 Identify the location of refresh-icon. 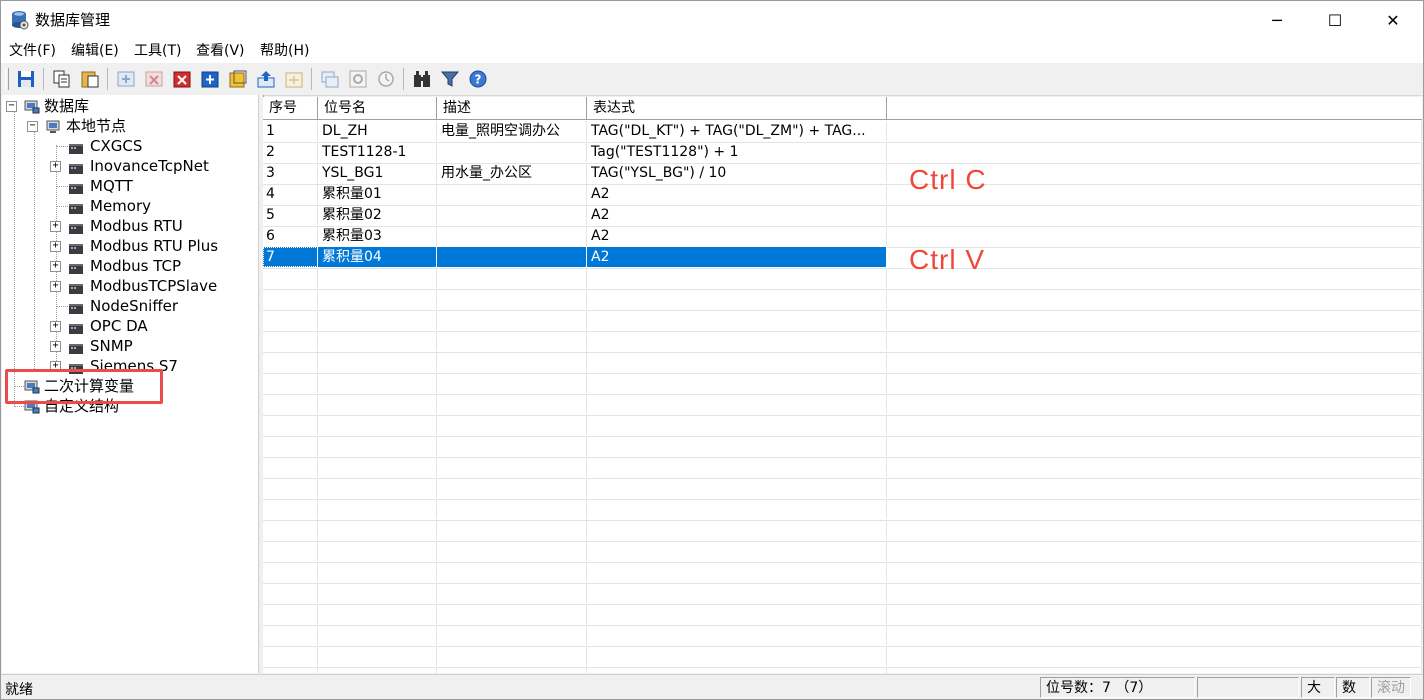
(358, 79).